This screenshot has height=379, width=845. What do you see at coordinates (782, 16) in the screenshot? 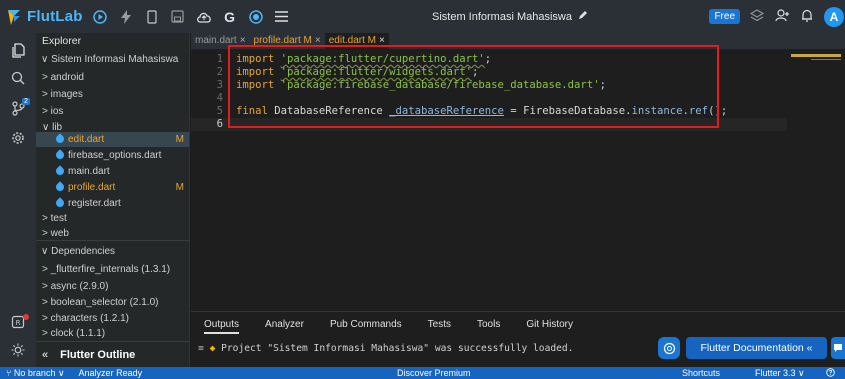
I see `add-user-icon` at bounding box center [782, 16].